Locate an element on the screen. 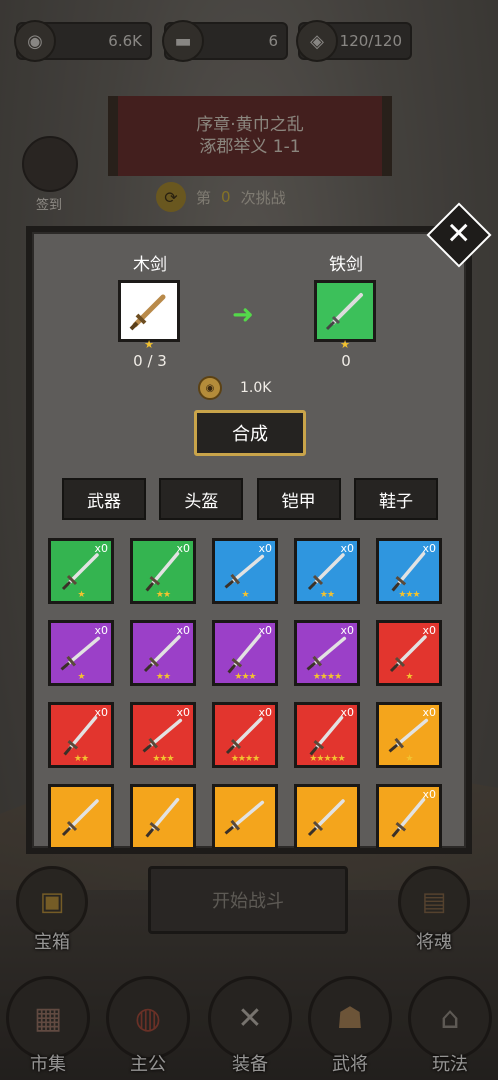  tab-shoes: 鞋子 is located at coordinates (395, 499).